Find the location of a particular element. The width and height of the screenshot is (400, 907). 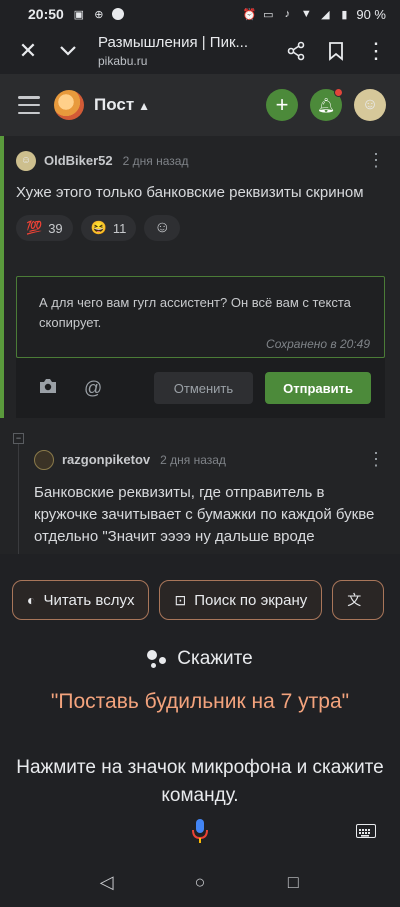

laugh-emoji-icon: 😆 is located at coordinates (98, 227).